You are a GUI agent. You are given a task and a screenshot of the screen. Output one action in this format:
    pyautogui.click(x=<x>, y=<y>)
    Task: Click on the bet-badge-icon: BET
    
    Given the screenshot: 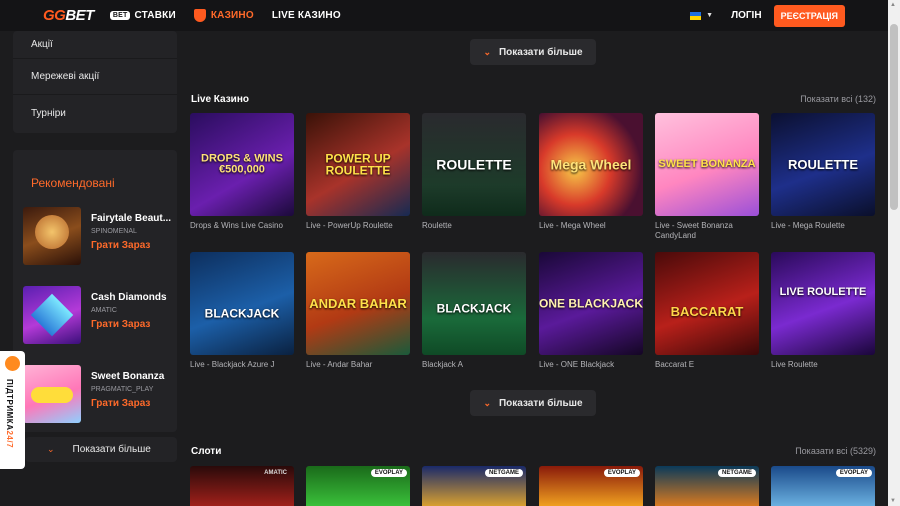 What is the action you would take?
    pyautogui.click(x=120, y=15)
    